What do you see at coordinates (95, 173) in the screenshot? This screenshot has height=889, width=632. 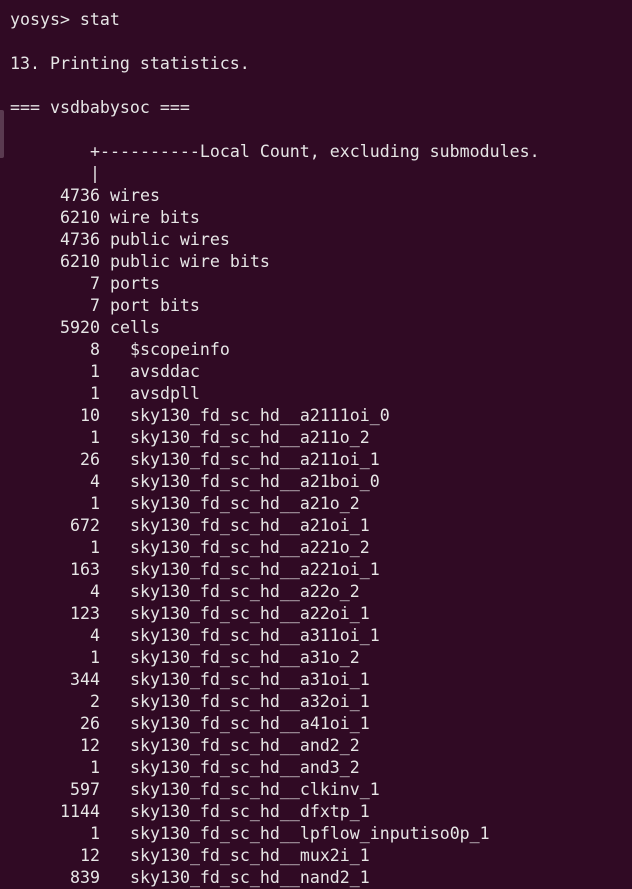 I see `tree-pipe: |` at bounding box center [95, 173].